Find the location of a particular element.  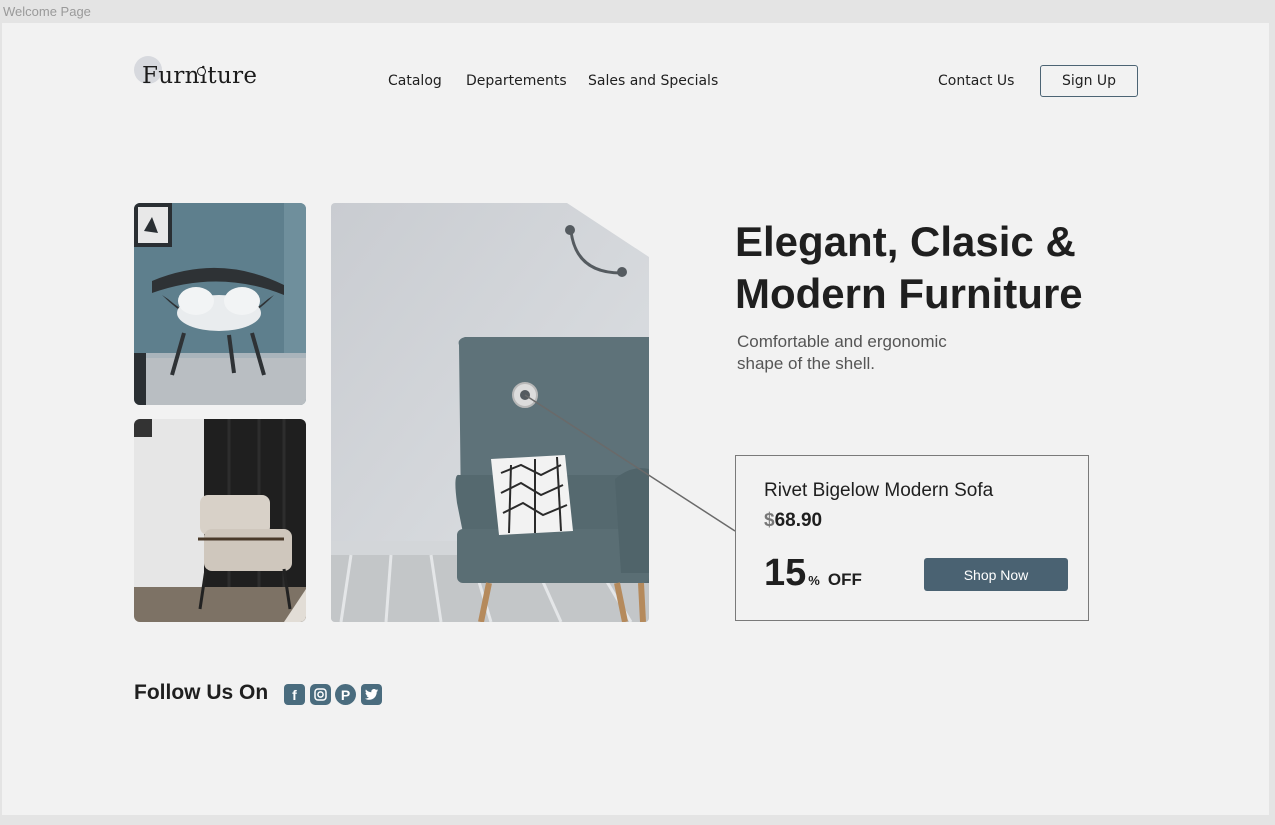

thumbnail-lounge-chair is located at coordinates (220, 304).